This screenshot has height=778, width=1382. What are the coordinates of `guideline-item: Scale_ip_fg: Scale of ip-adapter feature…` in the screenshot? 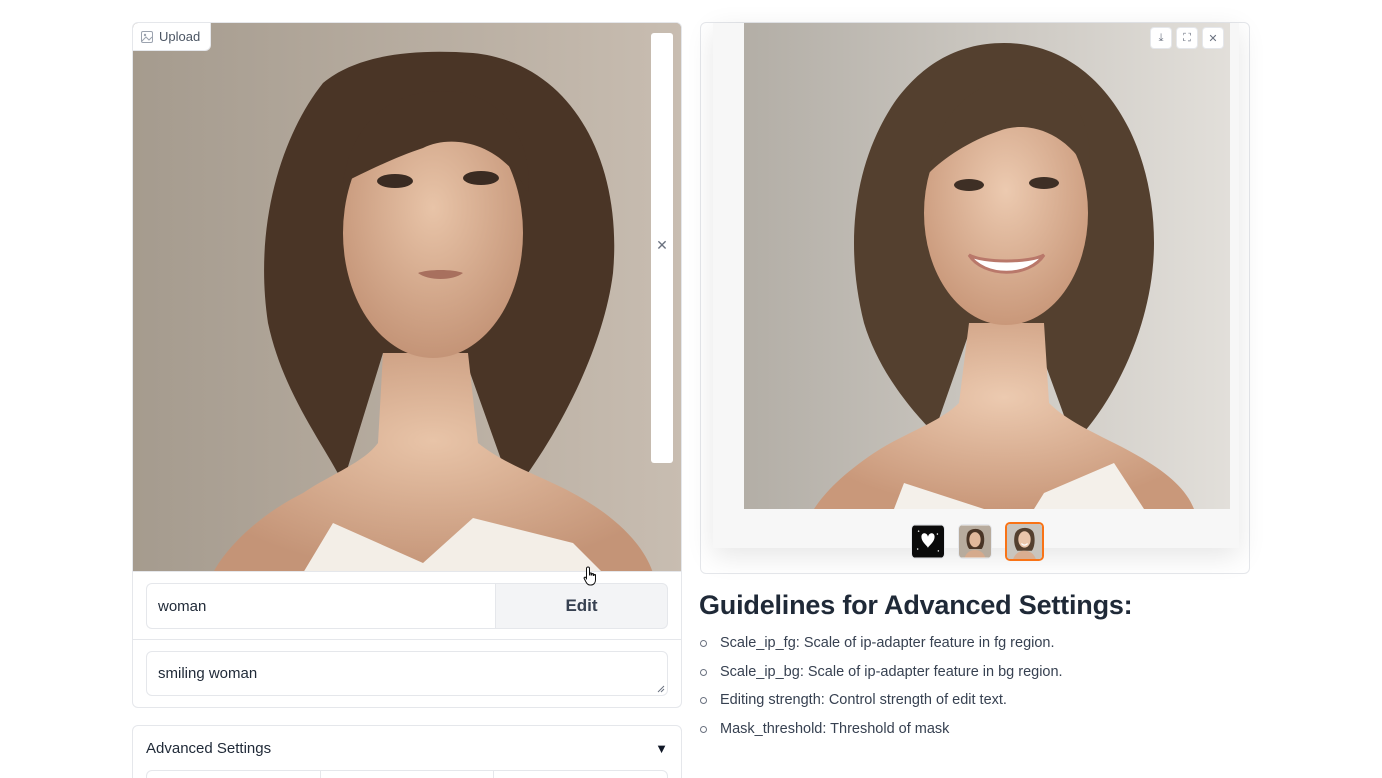 It's located at (979, 649).